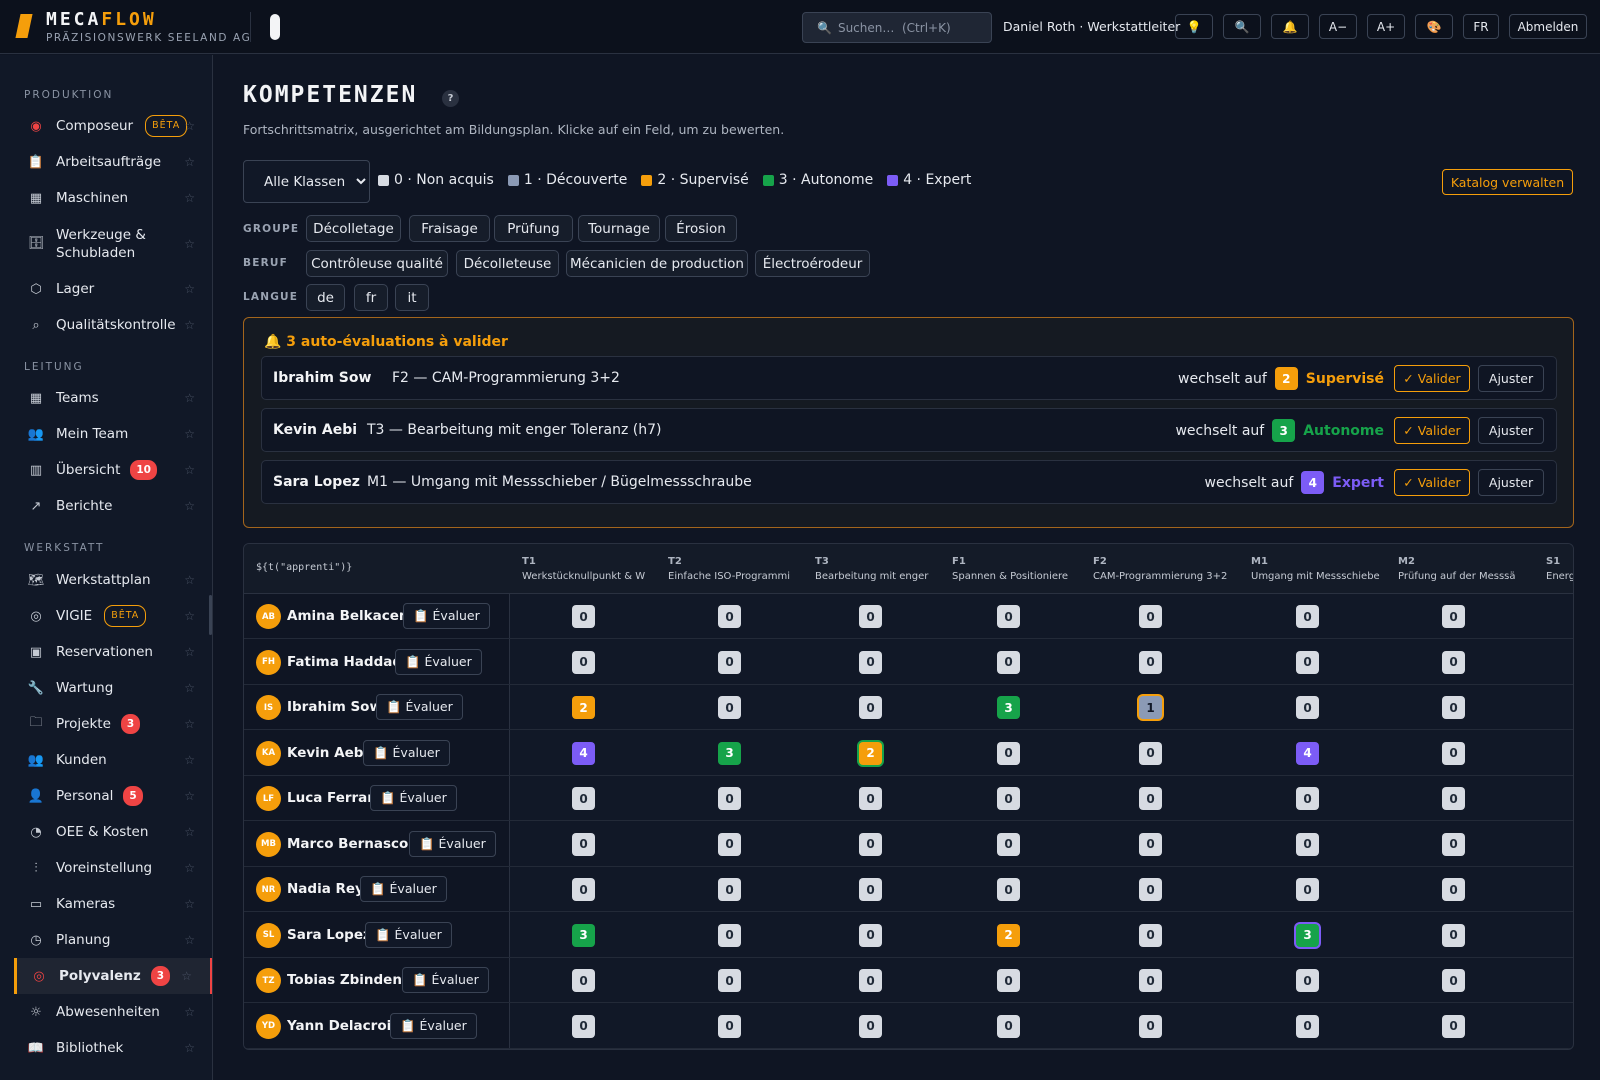  I want to click on manage-catalog-button: Katalog verwalten, so click(1507, 182).